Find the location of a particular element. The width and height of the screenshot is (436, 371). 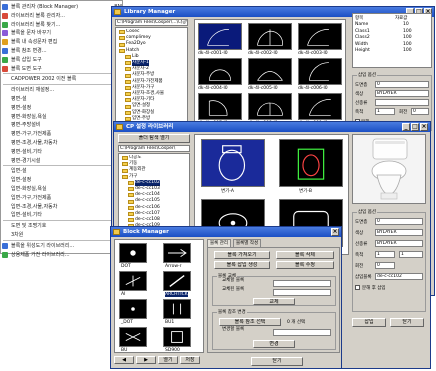

lm-layer-label: 도면층 is located at coordinates (361, 85).